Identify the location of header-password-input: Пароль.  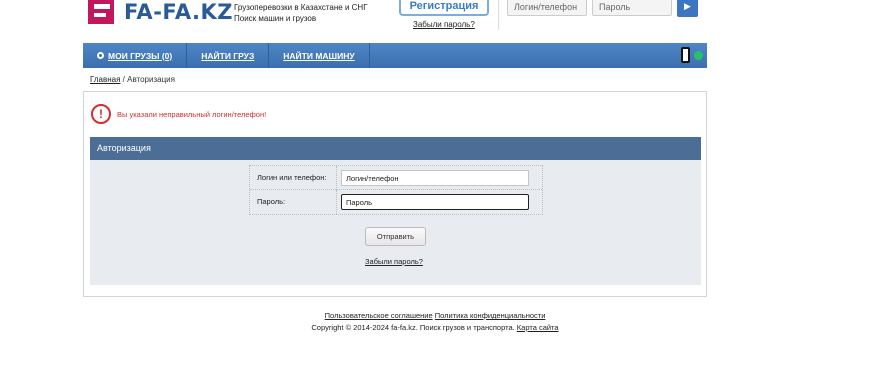
(632, 8).